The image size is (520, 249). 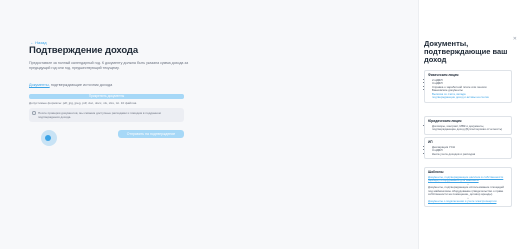 What do you see at coordinates (151, 134) in the screenshot?
I see `send-for-confirmation-button: Отправить на подтверждение` at bounding box center [151, 134].